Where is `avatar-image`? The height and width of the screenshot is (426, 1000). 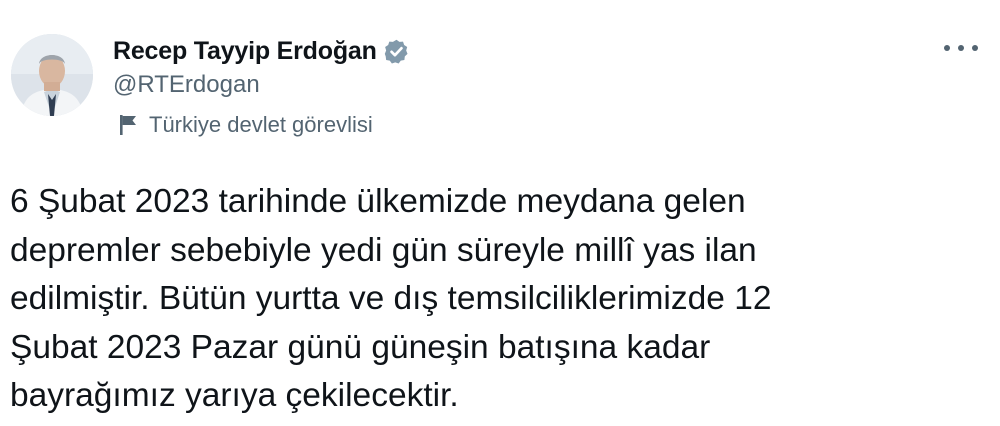 avatar-image is located at coordinates (52, 75).